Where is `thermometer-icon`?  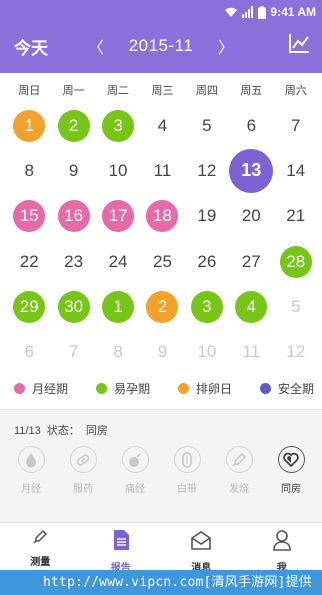 thermometer-icon is located at coordinates (239, 459).